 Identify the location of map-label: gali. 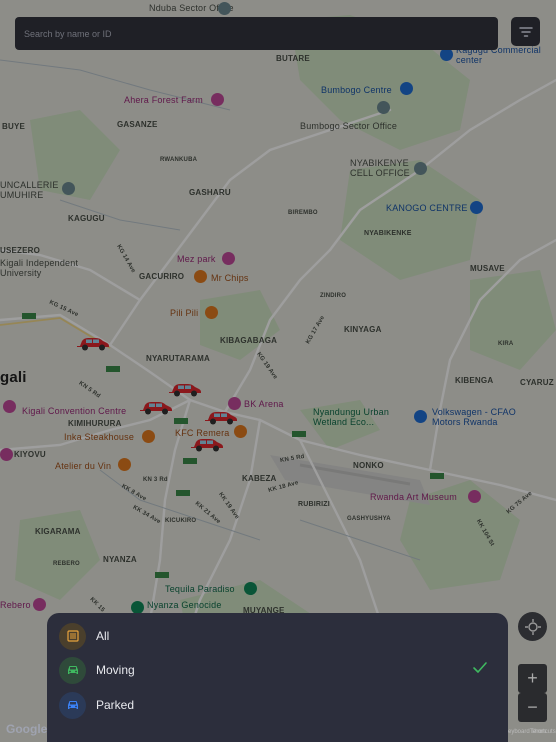
(13, 377).